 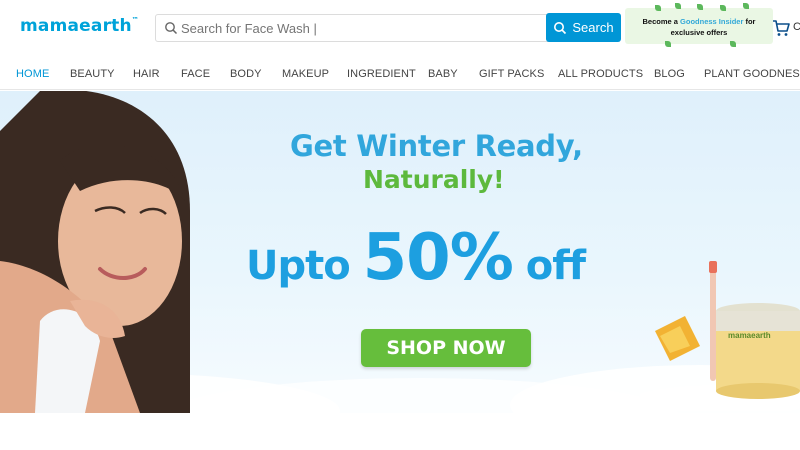 What do you see at coordinates (305, 74) in the screenshot?
I see `nav-item-makeup: MAKEUP` at bounding box center [305, 74].